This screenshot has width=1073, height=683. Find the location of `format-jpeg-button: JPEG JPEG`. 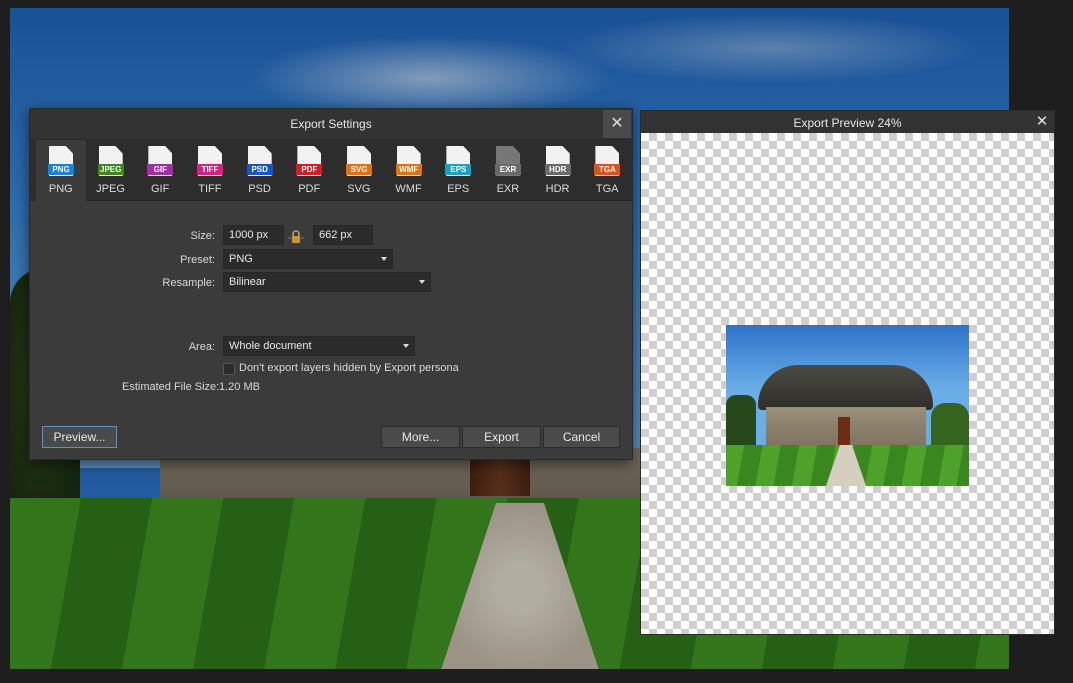

format-jpeg-button: JPEG JPEG is located at coordinates (111, 170).